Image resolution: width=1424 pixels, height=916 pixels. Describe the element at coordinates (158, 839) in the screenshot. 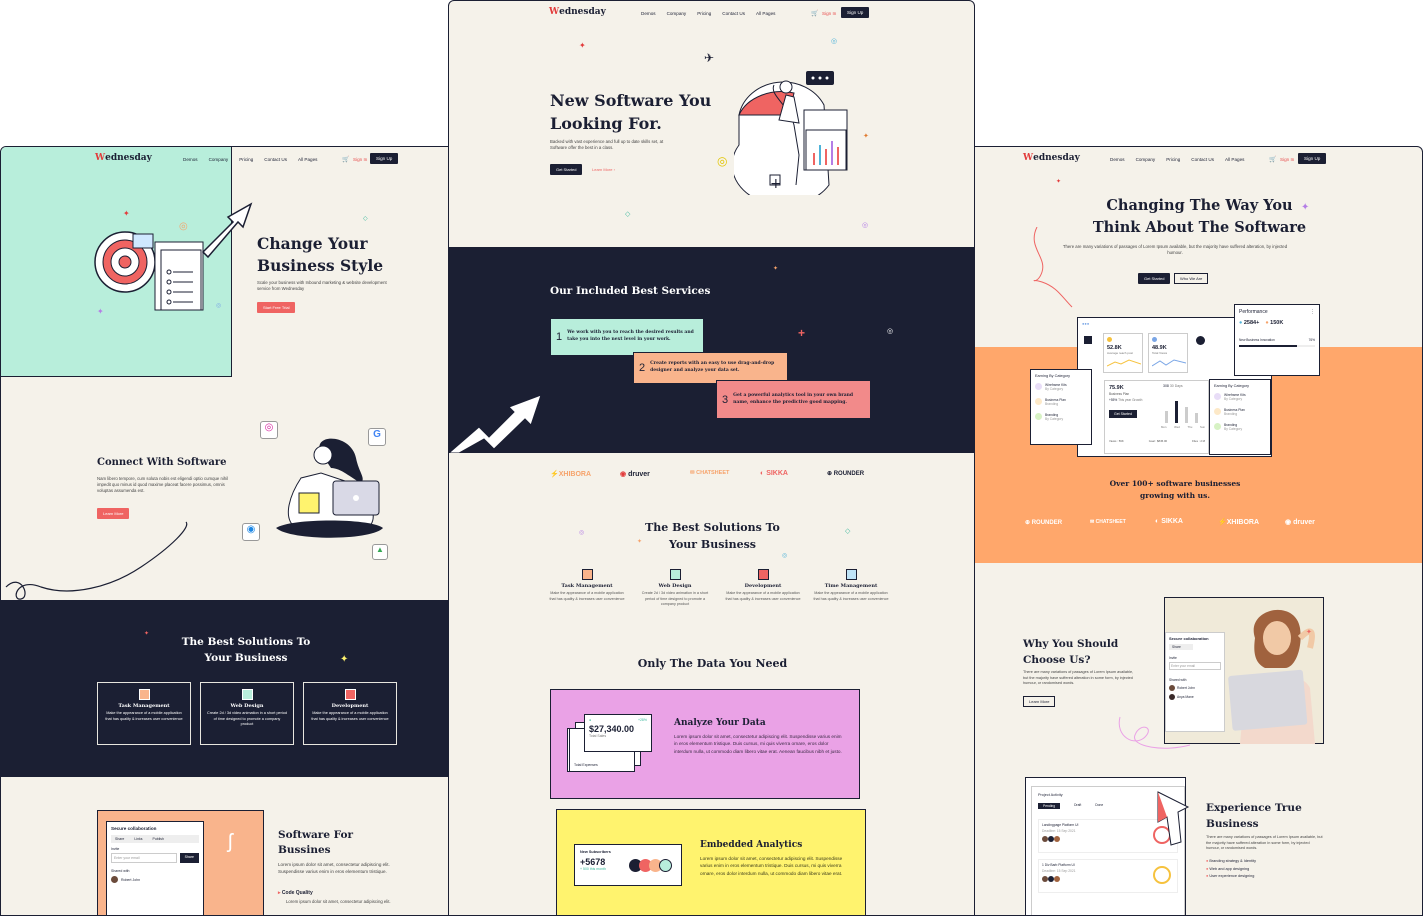

I see `mock-tab: Publish` at that location.